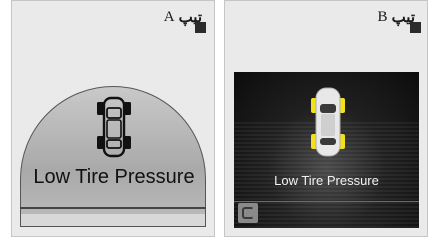 Image resolution: width=434 pixels, height=246 pixels. What do you see at coordinates (326, 180) in the screenshot?
I see `type-b-message: Low Tire Pressure` at bounding box center [326, 180].